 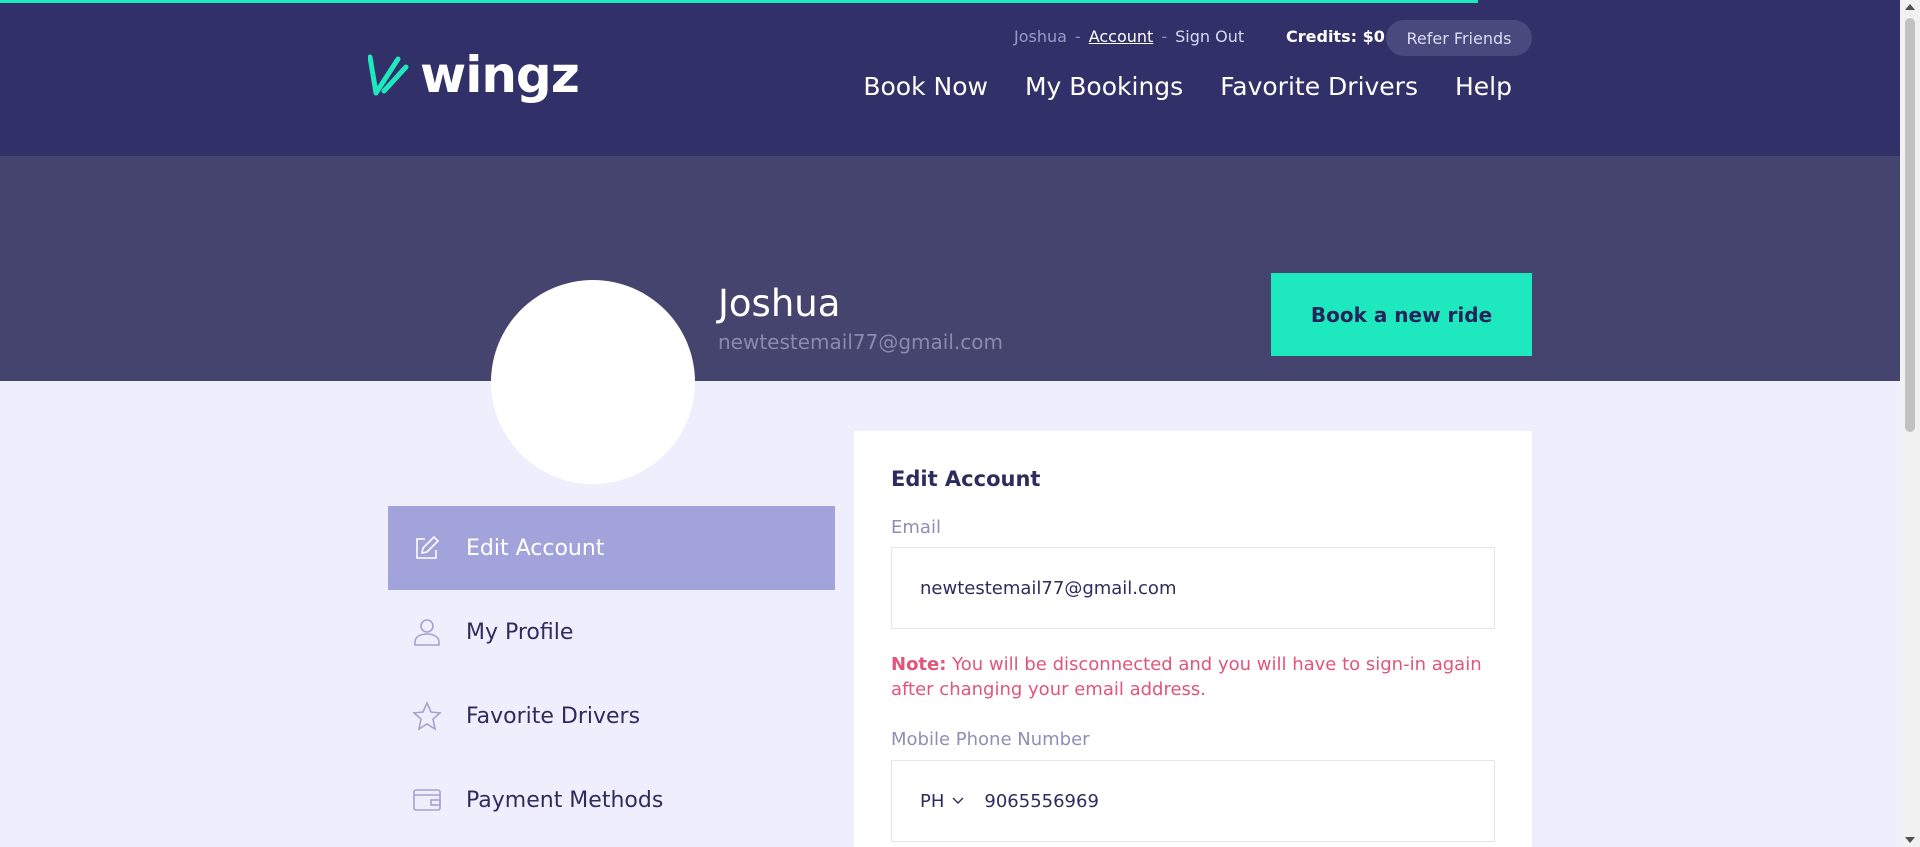 What do you see at coordinates (1193, 588) in the screenshot?
I see `email-field: newtestemail77@gmail.com` at bounding box center [1193, 588].